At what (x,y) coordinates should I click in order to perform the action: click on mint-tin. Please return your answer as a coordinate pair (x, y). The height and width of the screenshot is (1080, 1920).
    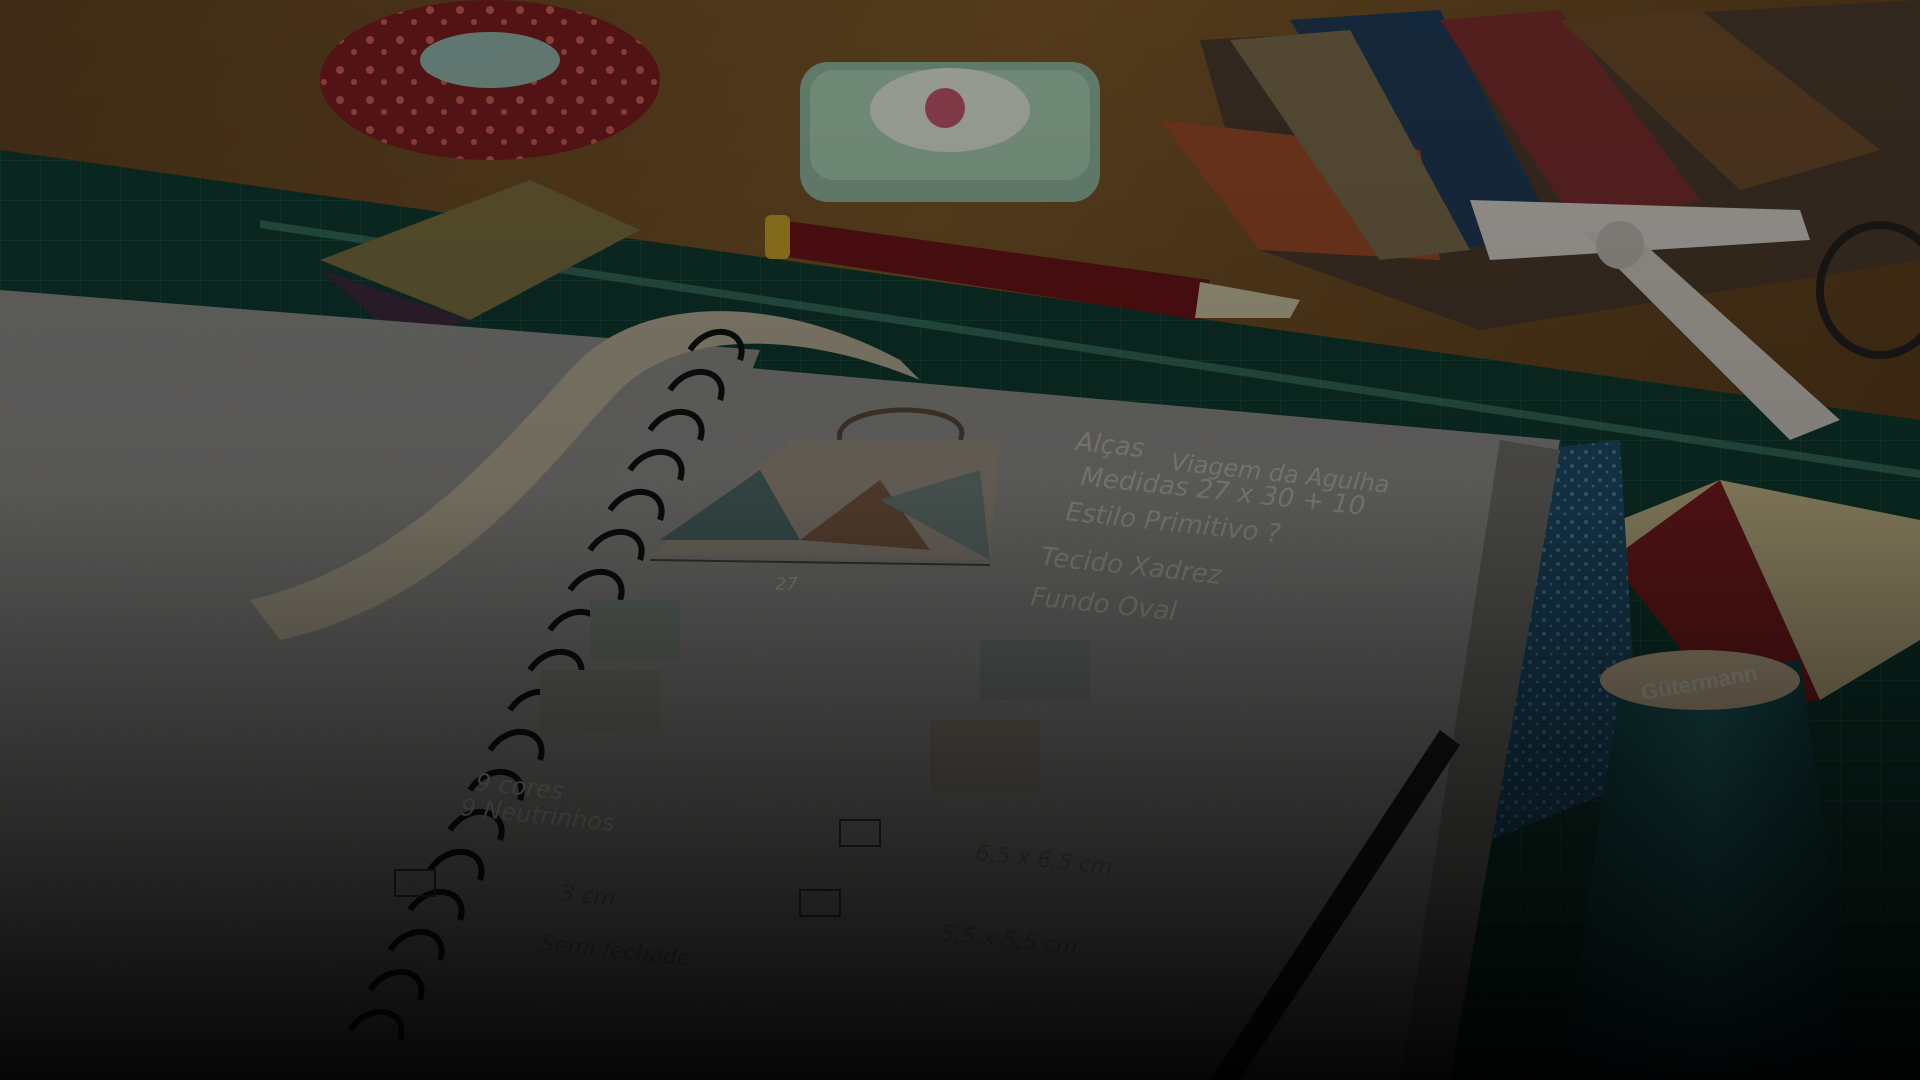
    Looking at the image, I should click on (950, 132).